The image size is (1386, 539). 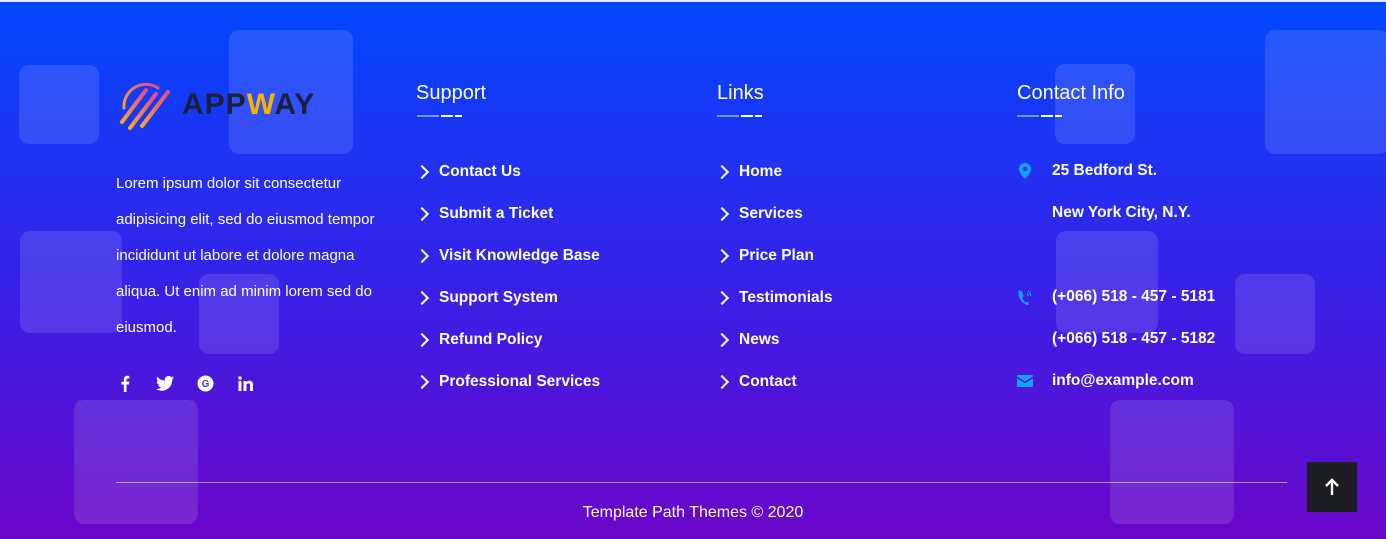 I want to click on top-edge-line, so click(x=693, y=1).